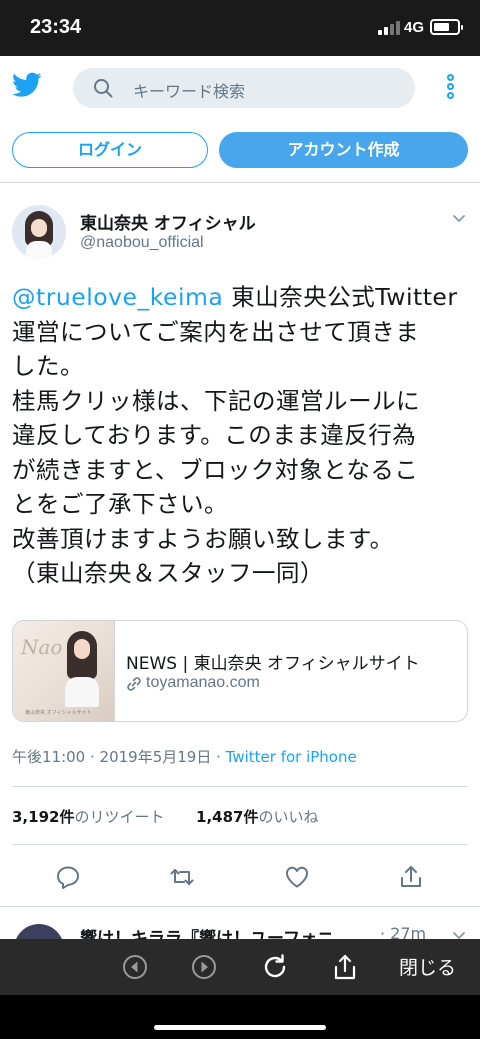 The height and width of the screenshot is (1039, 480). I want to click on thumbnail-caption: 東山奈央 オフィシャルサイト, so click(58, 713).